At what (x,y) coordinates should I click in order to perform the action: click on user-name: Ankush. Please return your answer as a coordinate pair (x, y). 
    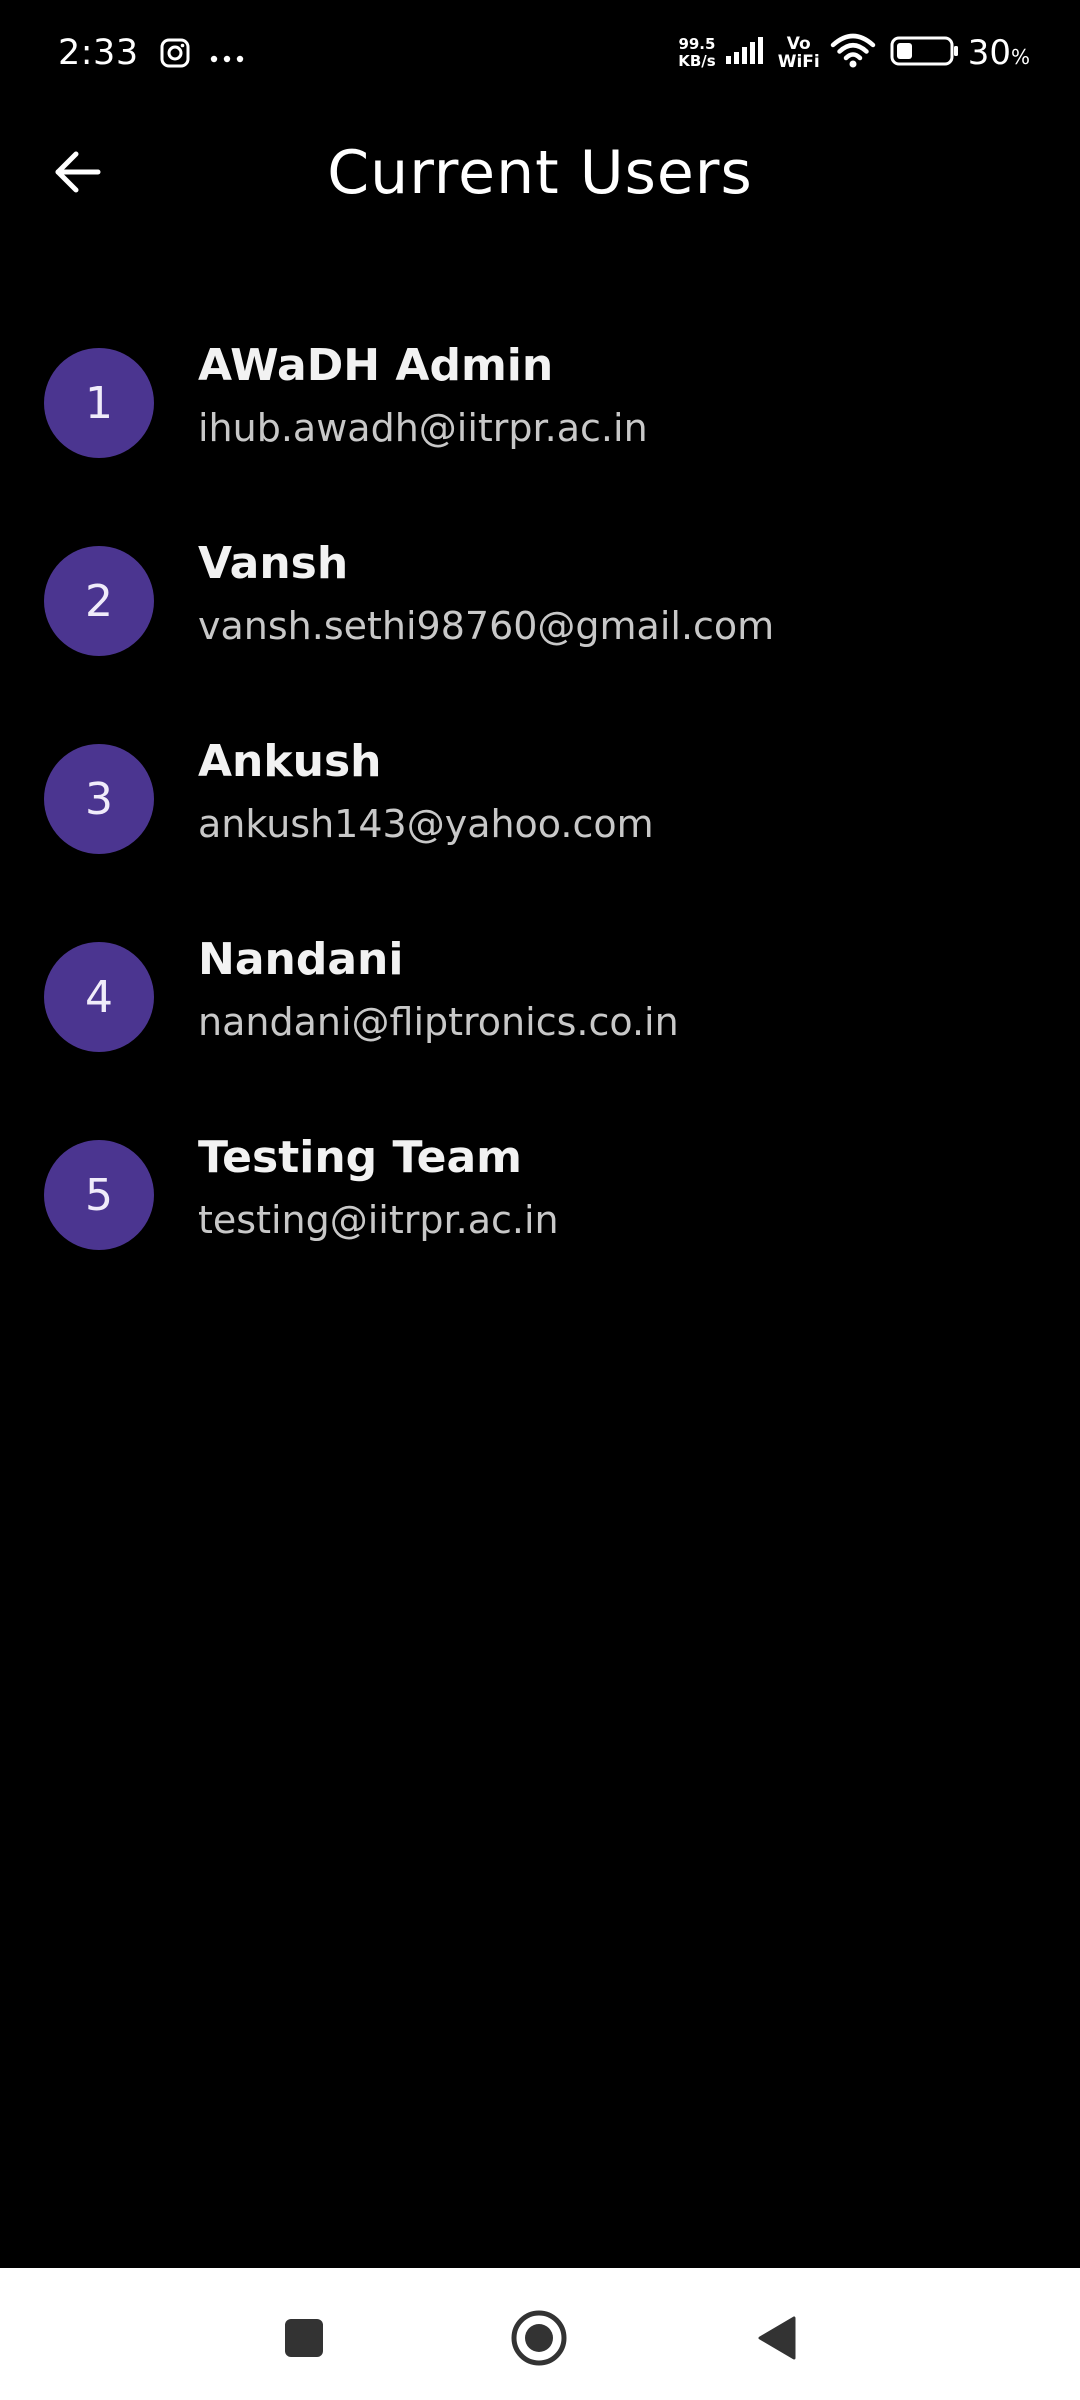
    Looking at the image, I should click on (290, 761).